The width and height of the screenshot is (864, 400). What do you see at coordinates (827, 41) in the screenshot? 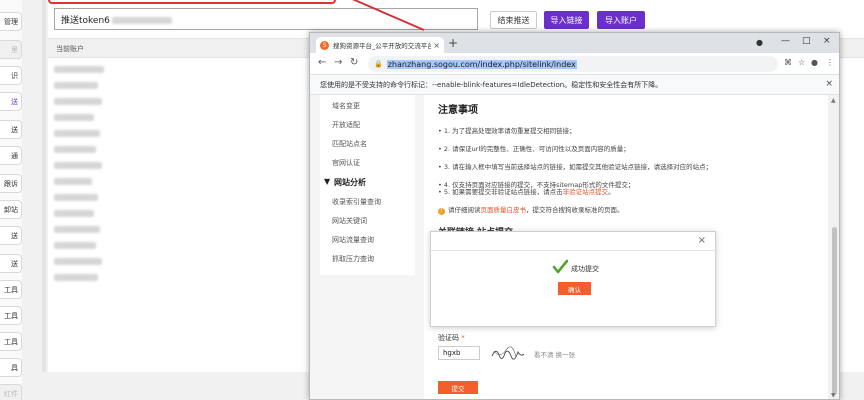
I see `close-window-icon: ×` at bounding box center [827, 41].